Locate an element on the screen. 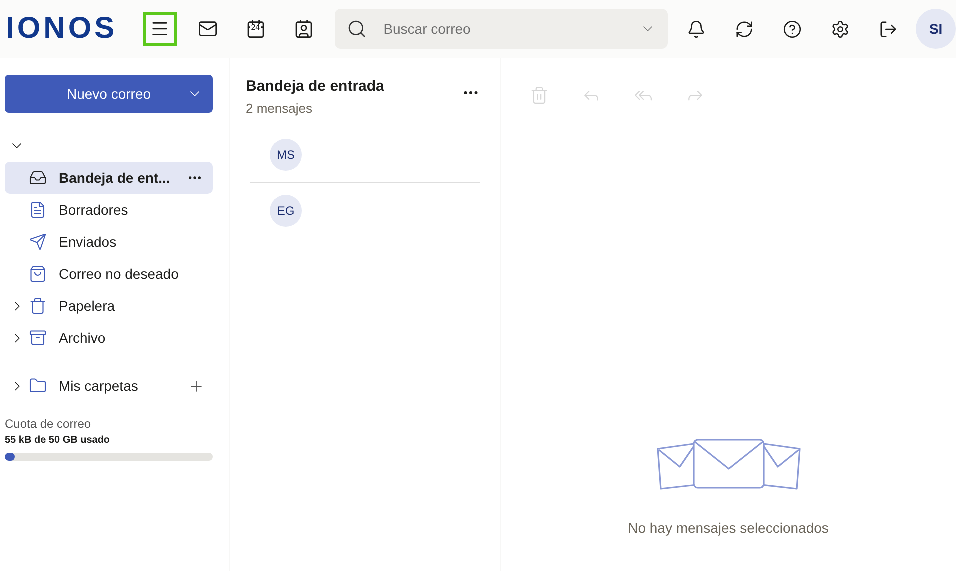 The image size is (956, 571). delete-icon is located at coordinates (539, 95).